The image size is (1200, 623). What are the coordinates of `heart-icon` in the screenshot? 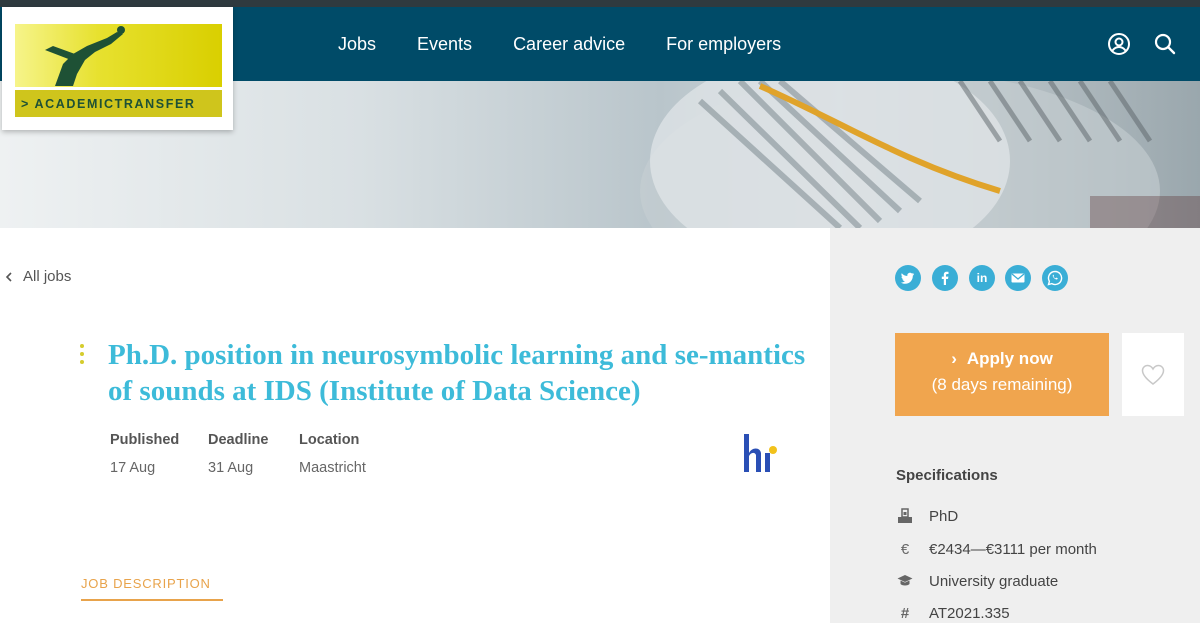 It's located at (1153, 374).